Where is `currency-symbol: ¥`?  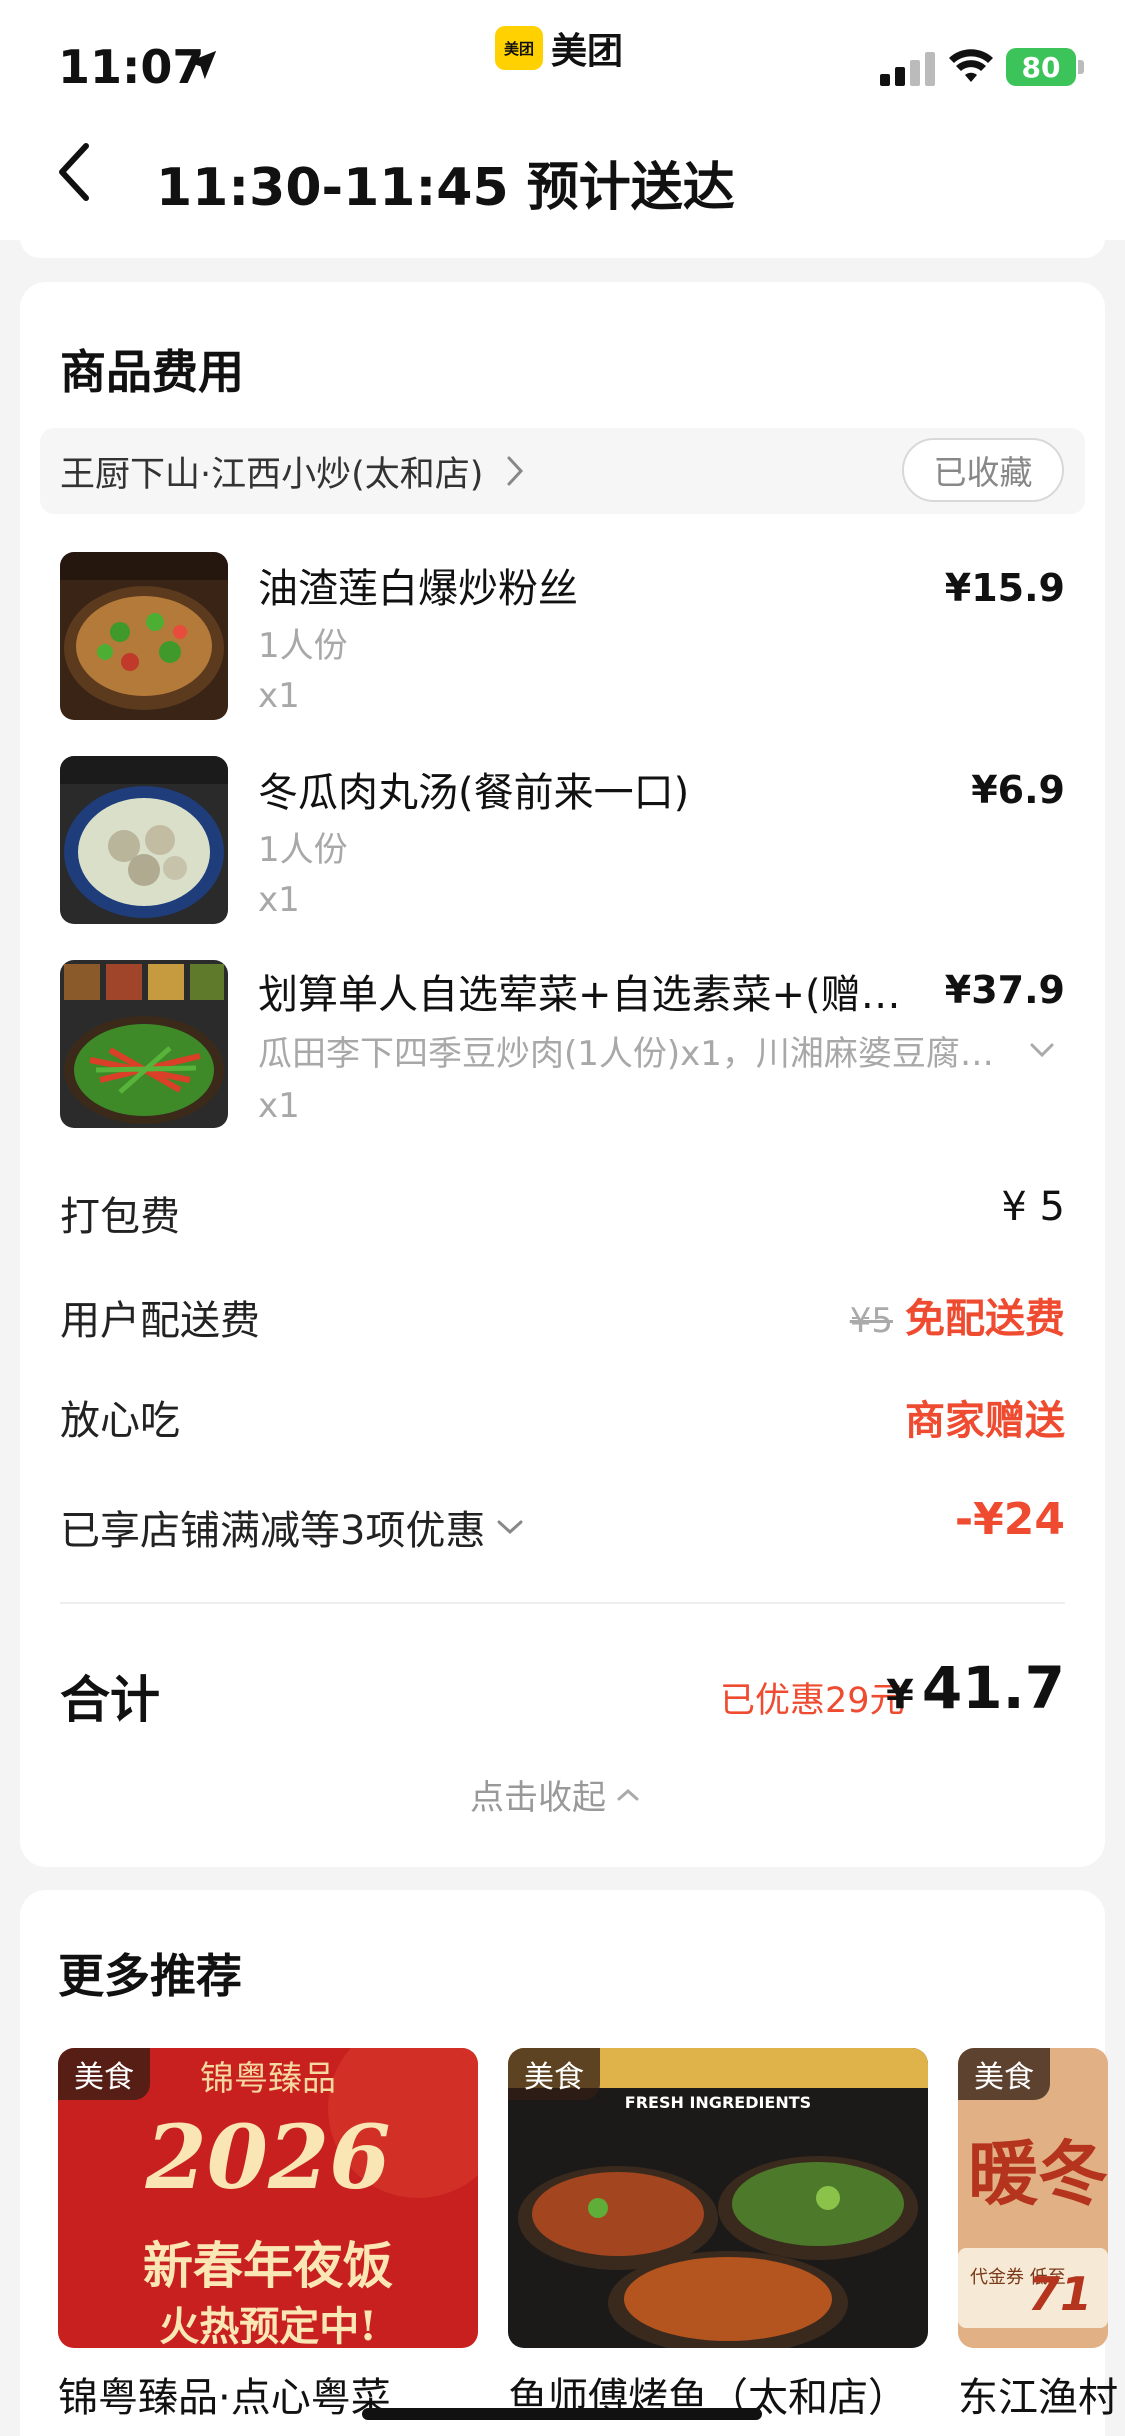 currency-symbol: ¥ is located at coordinates (900, 1695).